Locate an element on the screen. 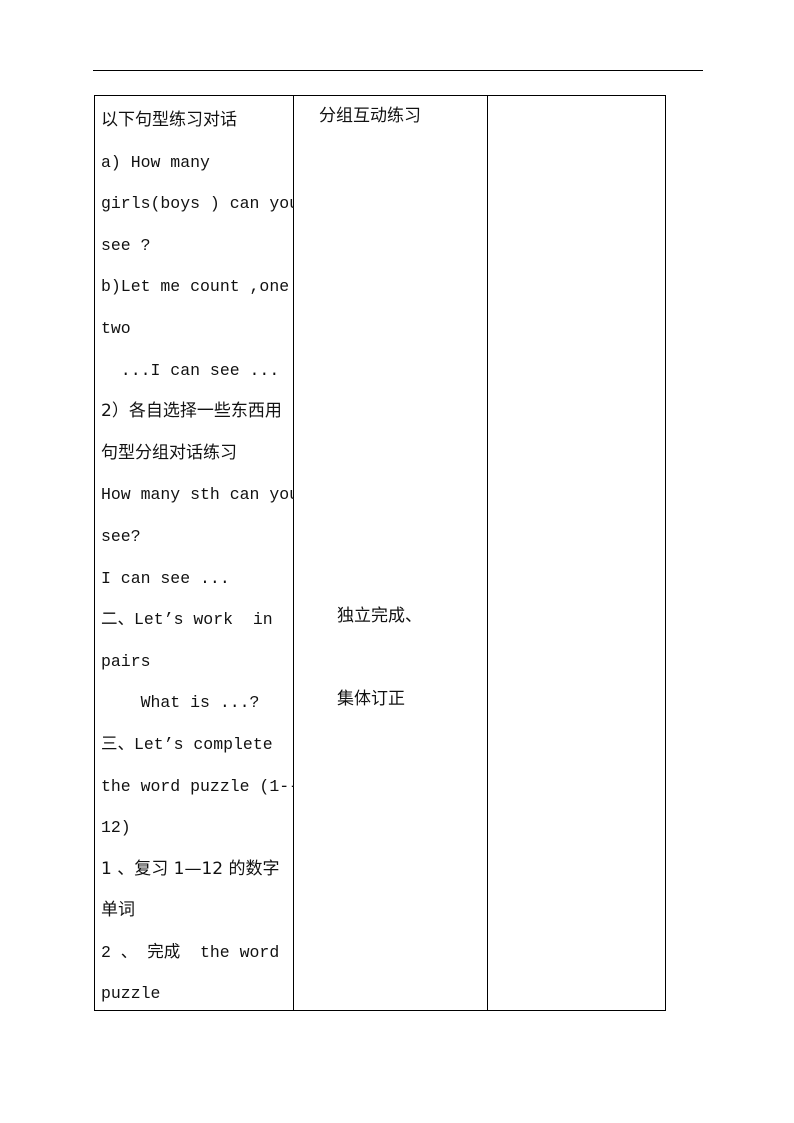 This screenshot has width=794, height=1123. group-practice-text: 分组互动练习 is located at coordinates (370, 116).